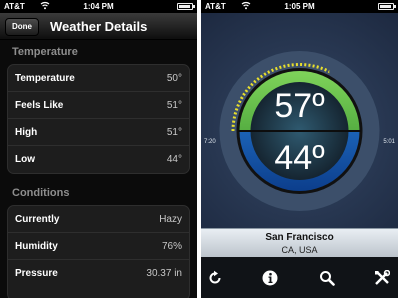 This screenshot has width=400, height=298. What do you see at coordinates (299, 106) in the screenshot?
I see `high-temp-value: 57º` at bounding box center [299, 106].